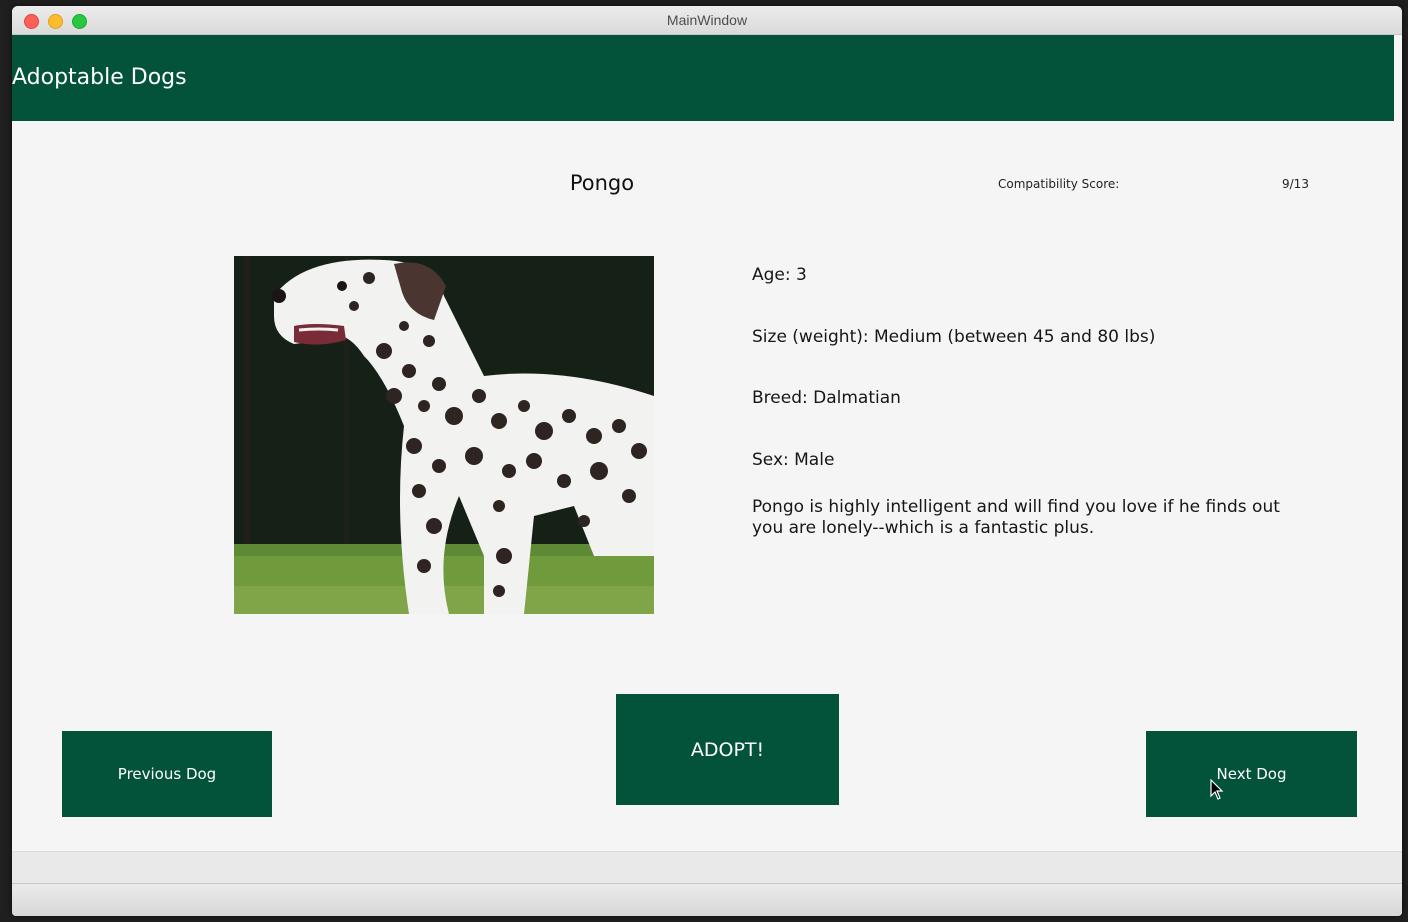 This screenshot has height=922, width=1408. Describe the element at coordinates (1059, 184) in the screenshot. I see `compatibility-label: Compatibility Score:` at that location.